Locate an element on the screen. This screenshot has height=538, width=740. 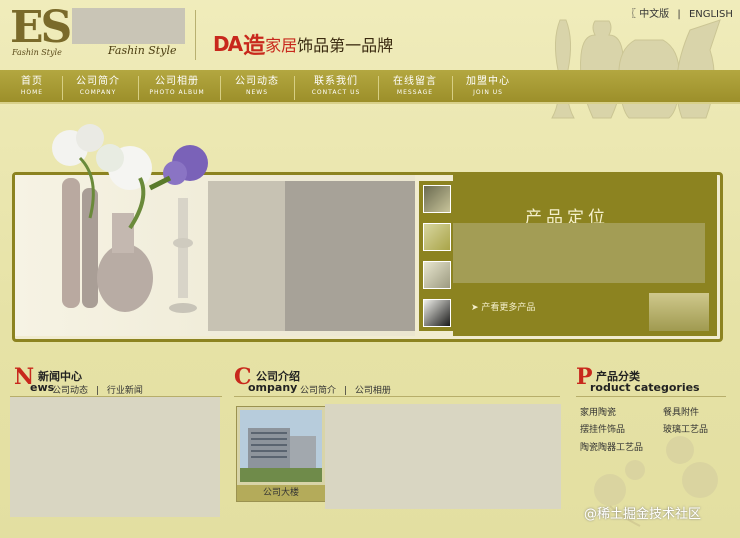
company-title-en: ompany is located at coordinates (273, 387).